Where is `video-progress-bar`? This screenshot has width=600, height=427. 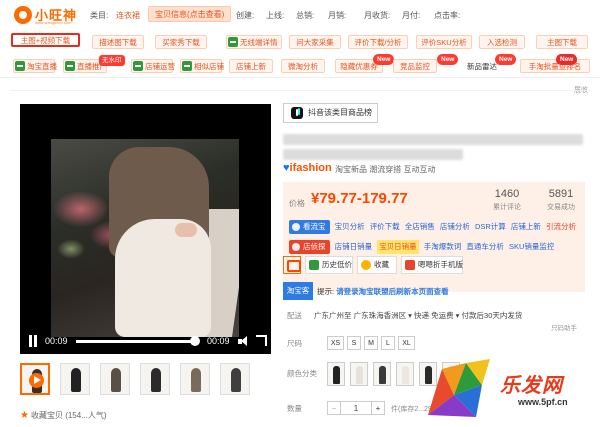
video-progress-bar is located at coordinates (135, 341).